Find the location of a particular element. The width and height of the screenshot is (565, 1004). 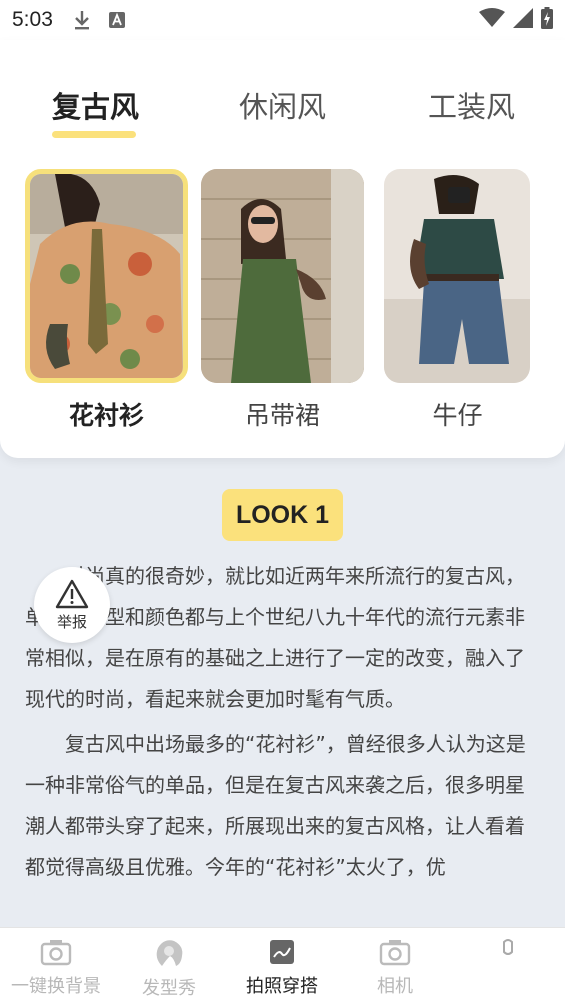

style-card-denim is located at coordinates (457, 276).